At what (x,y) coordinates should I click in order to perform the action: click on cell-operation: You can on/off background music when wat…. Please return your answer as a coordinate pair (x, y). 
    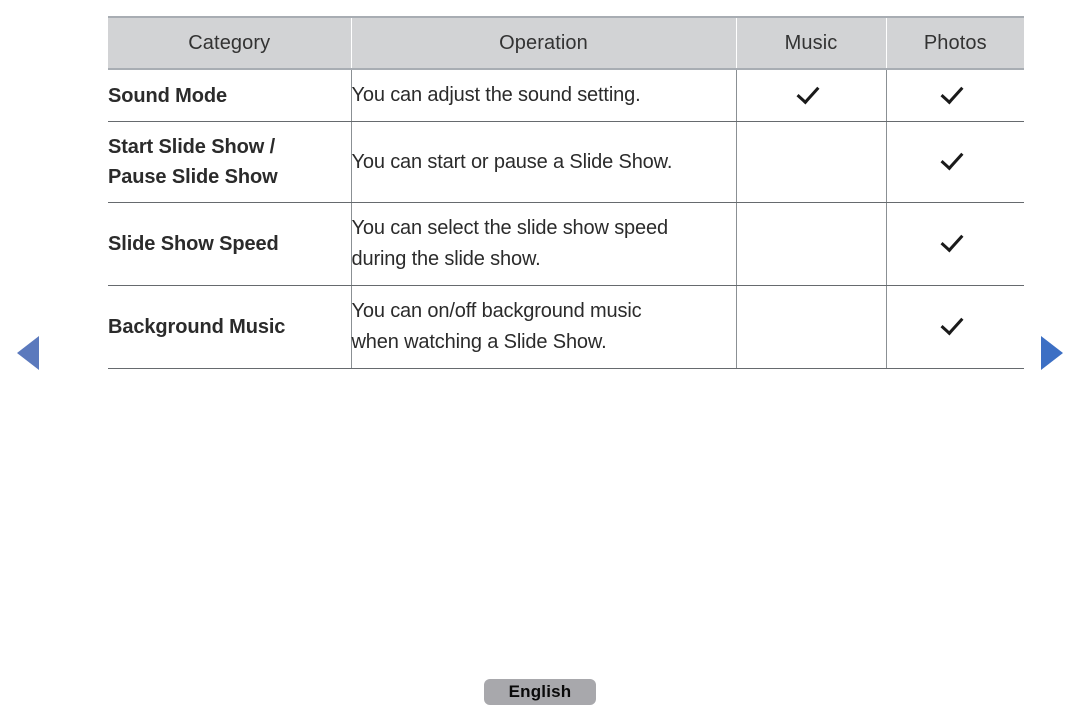
    Looking at the image, I should click on (543, 327).